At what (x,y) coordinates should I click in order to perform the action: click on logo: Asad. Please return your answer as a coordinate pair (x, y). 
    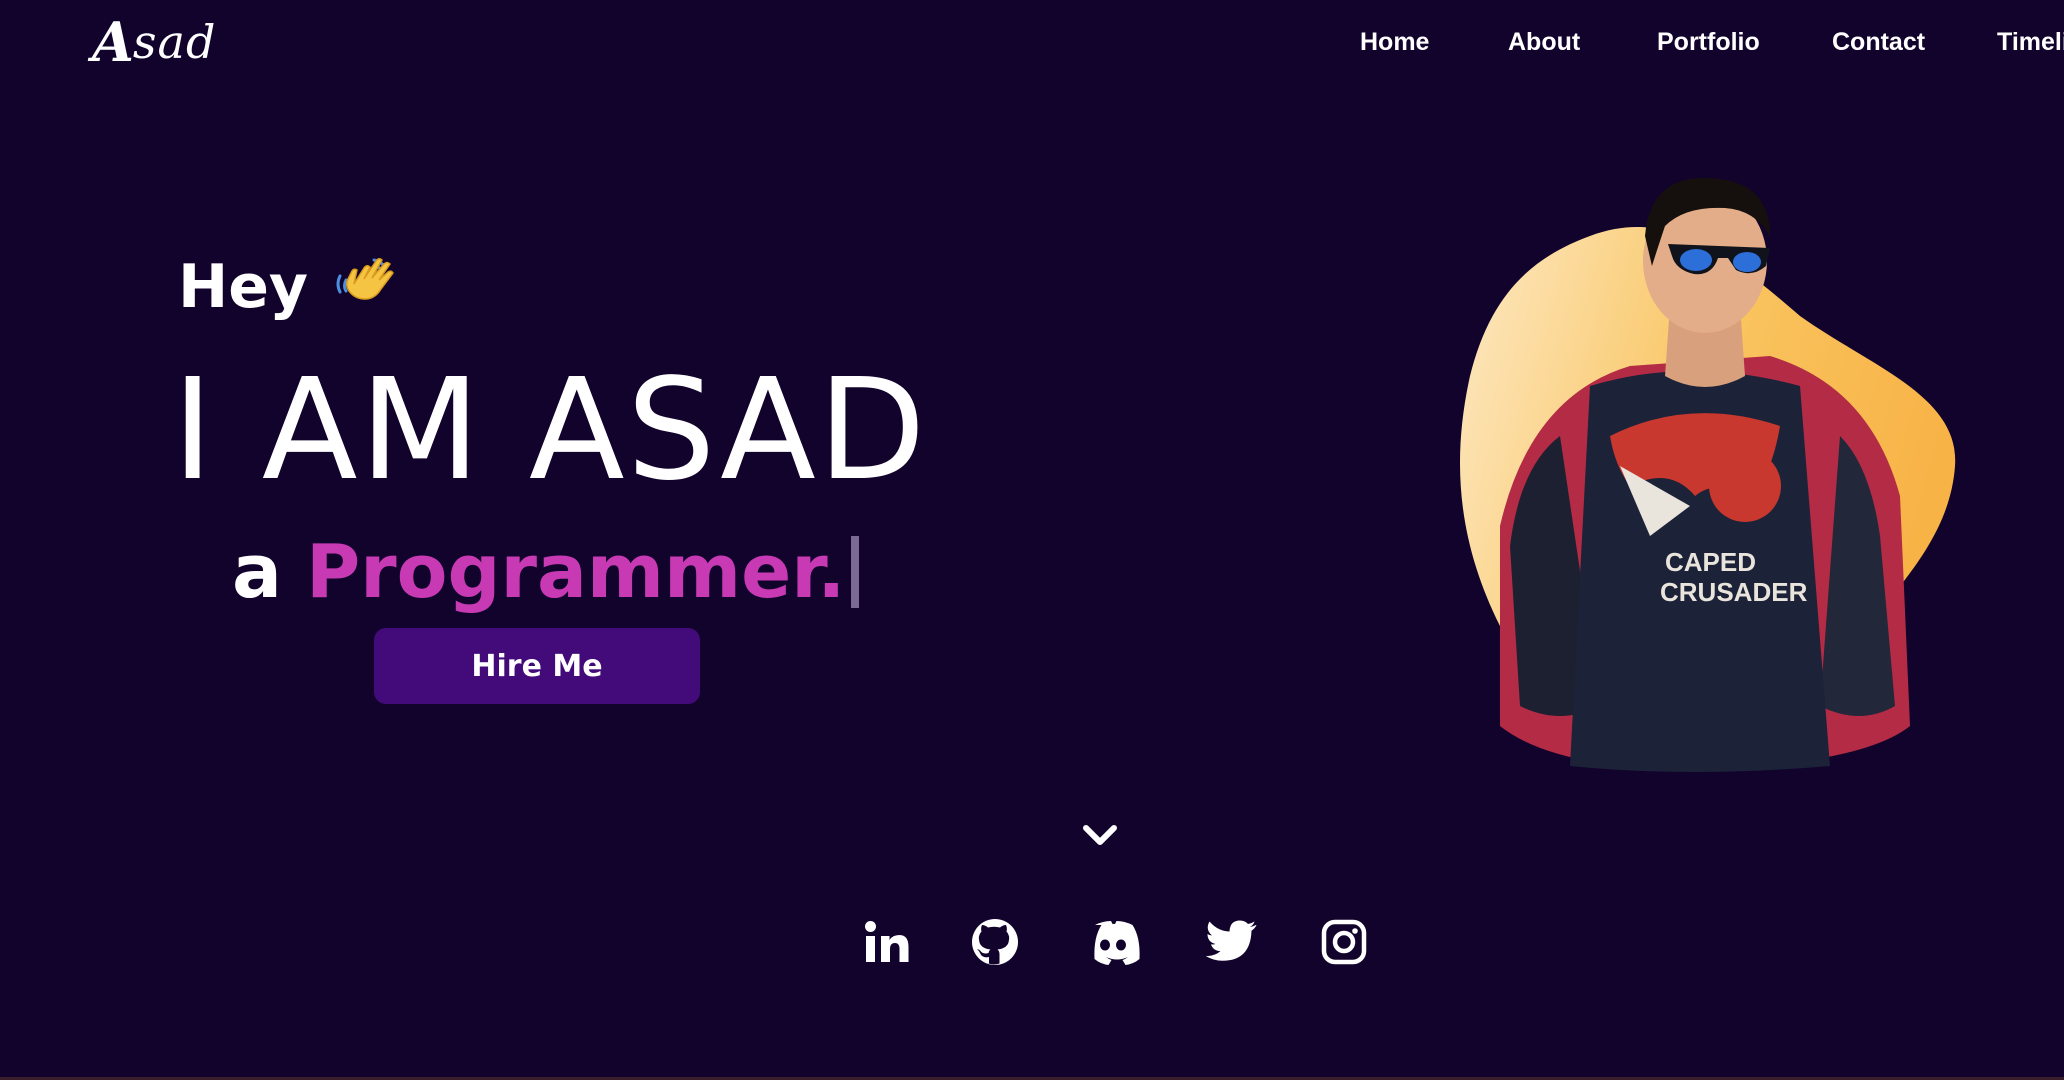
    Looking at the image, I should click on (154, 42).